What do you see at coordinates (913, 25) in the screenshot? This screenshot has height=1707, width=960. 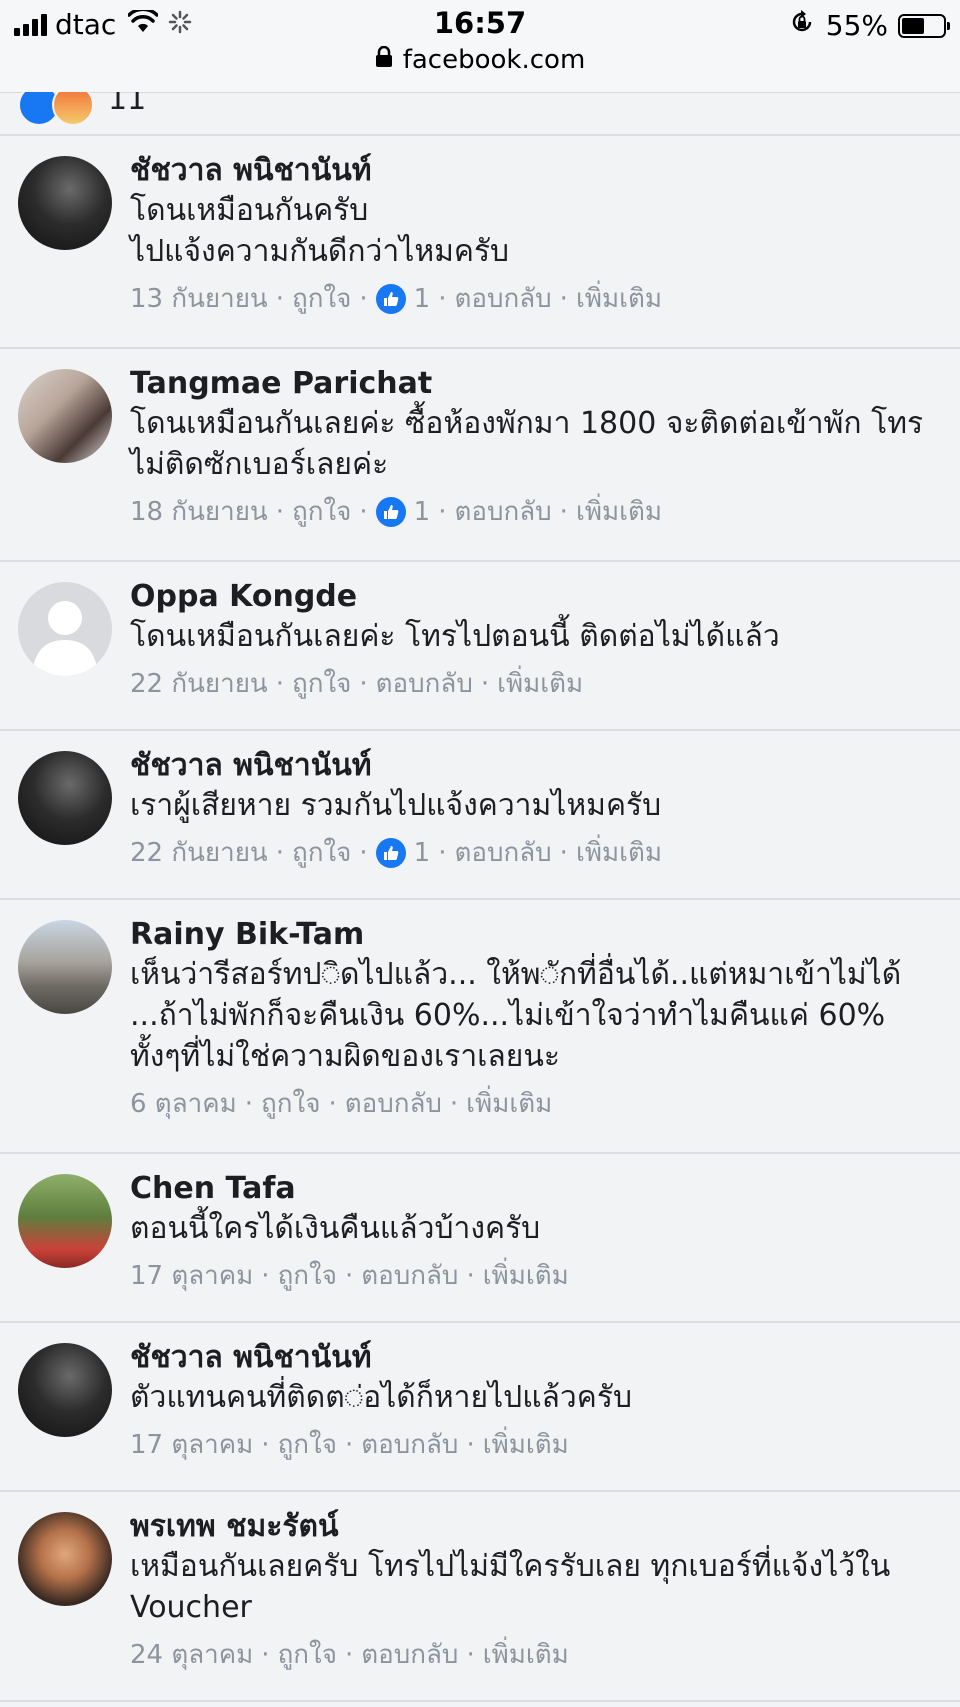 I see `battery-level-fill` at bounding box center [913, 25].